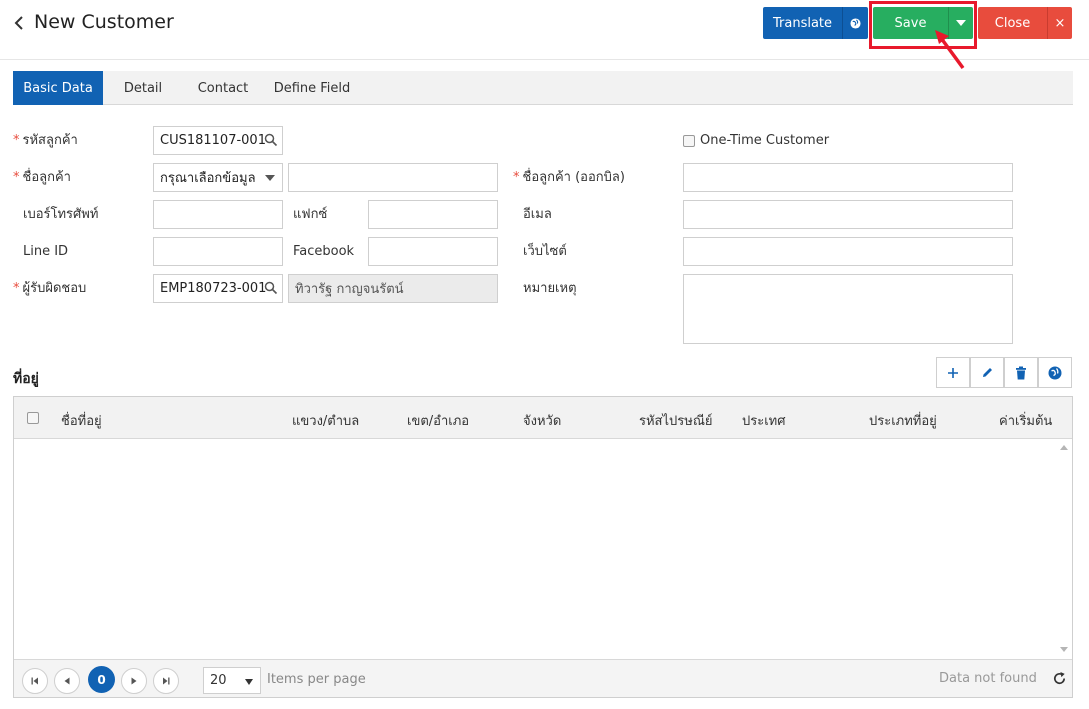  I want to click on page-size-select: 20, so click(232, 680).